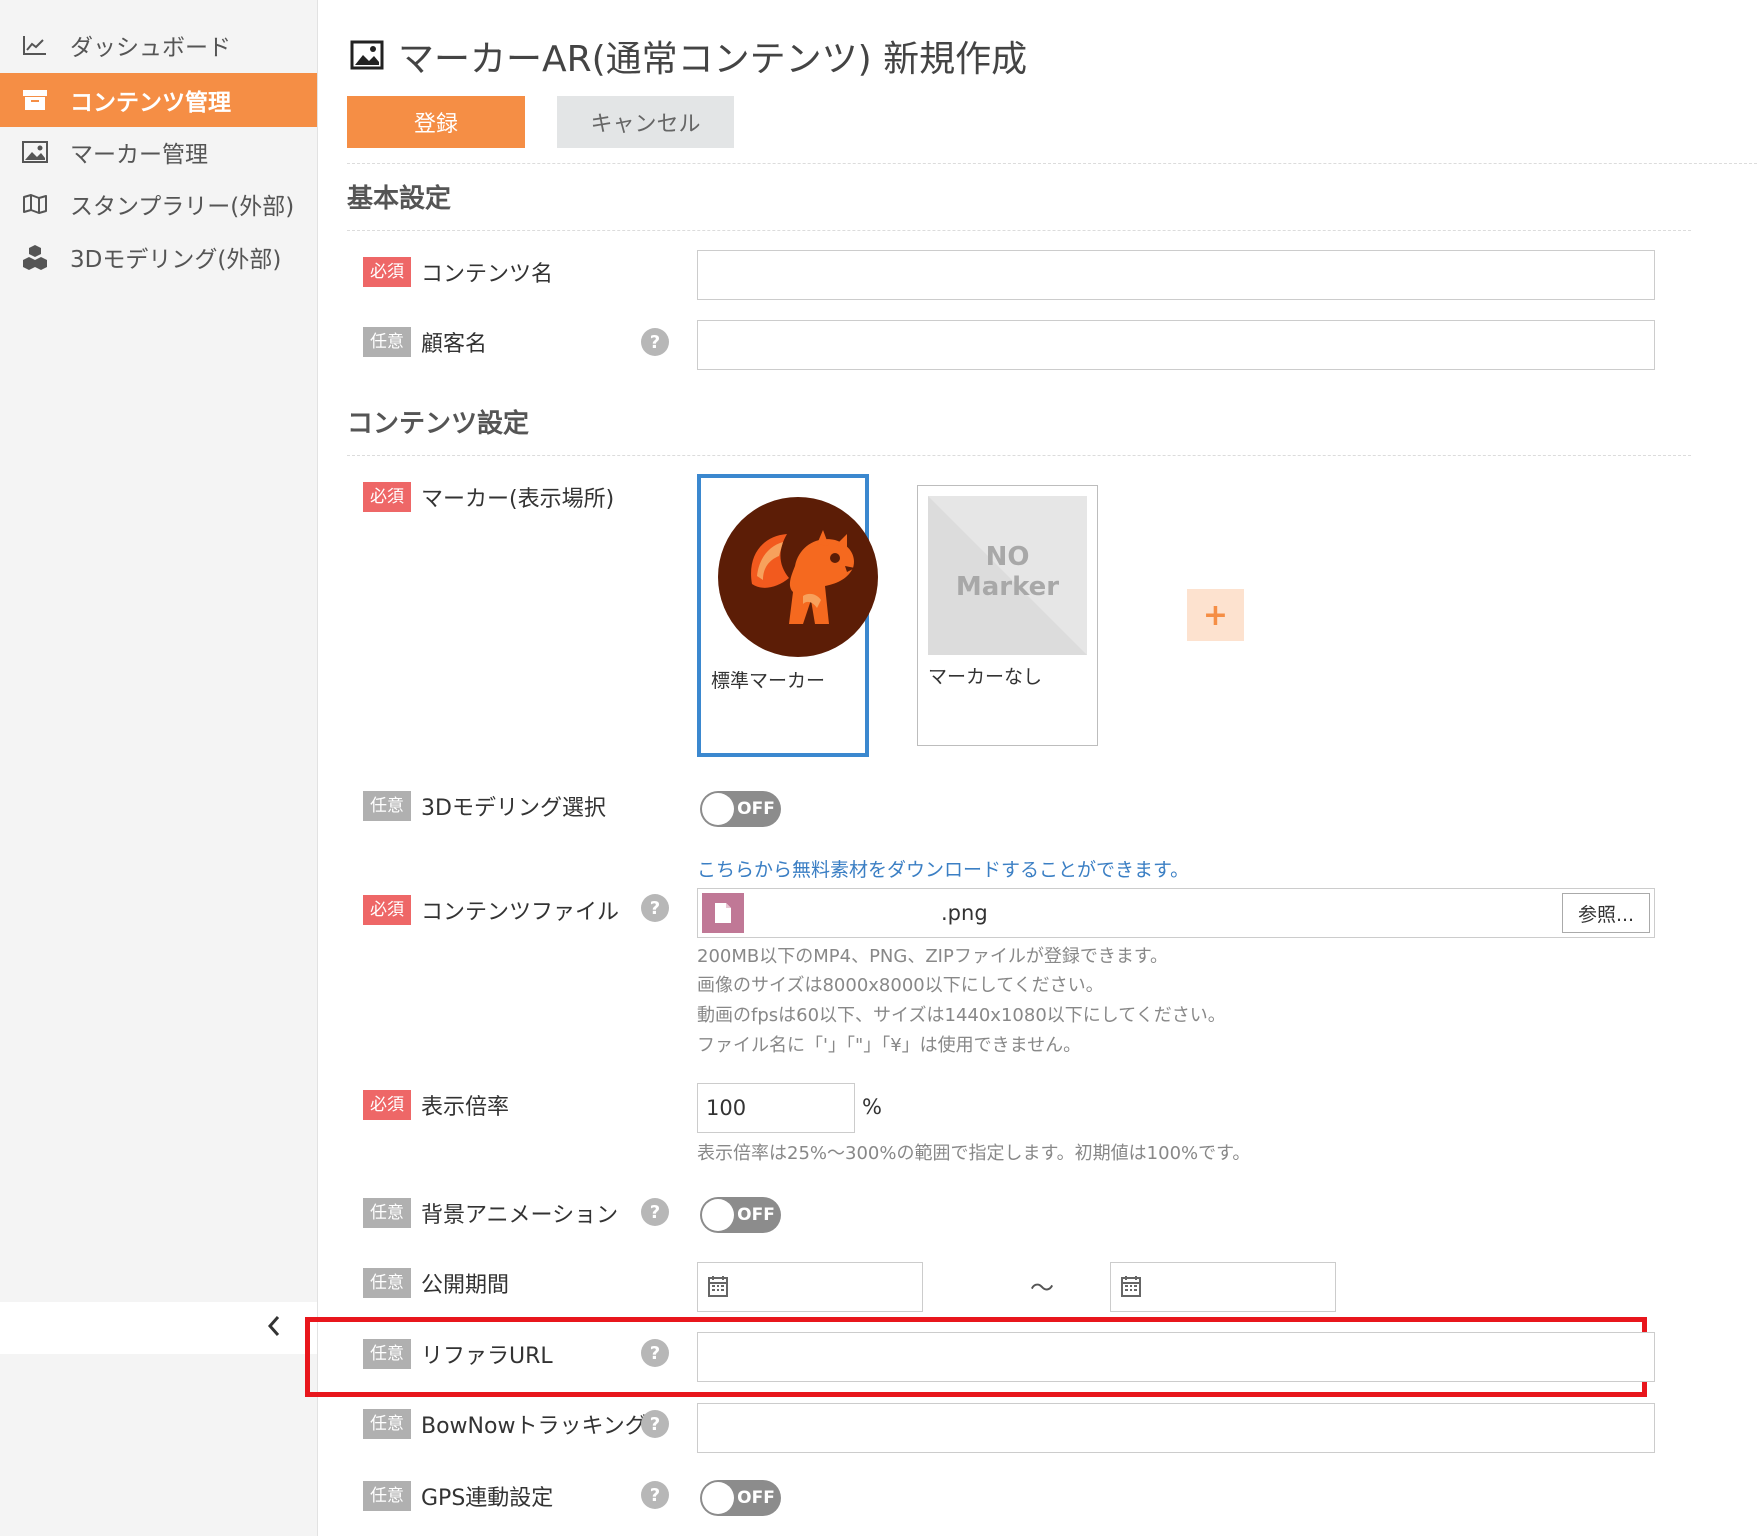 Image resolution: width=1757 pixels, height=1536 pixels. Describe the element at coordinates (964, 913) in the screenshot. I see `file-name: .png` at that location.